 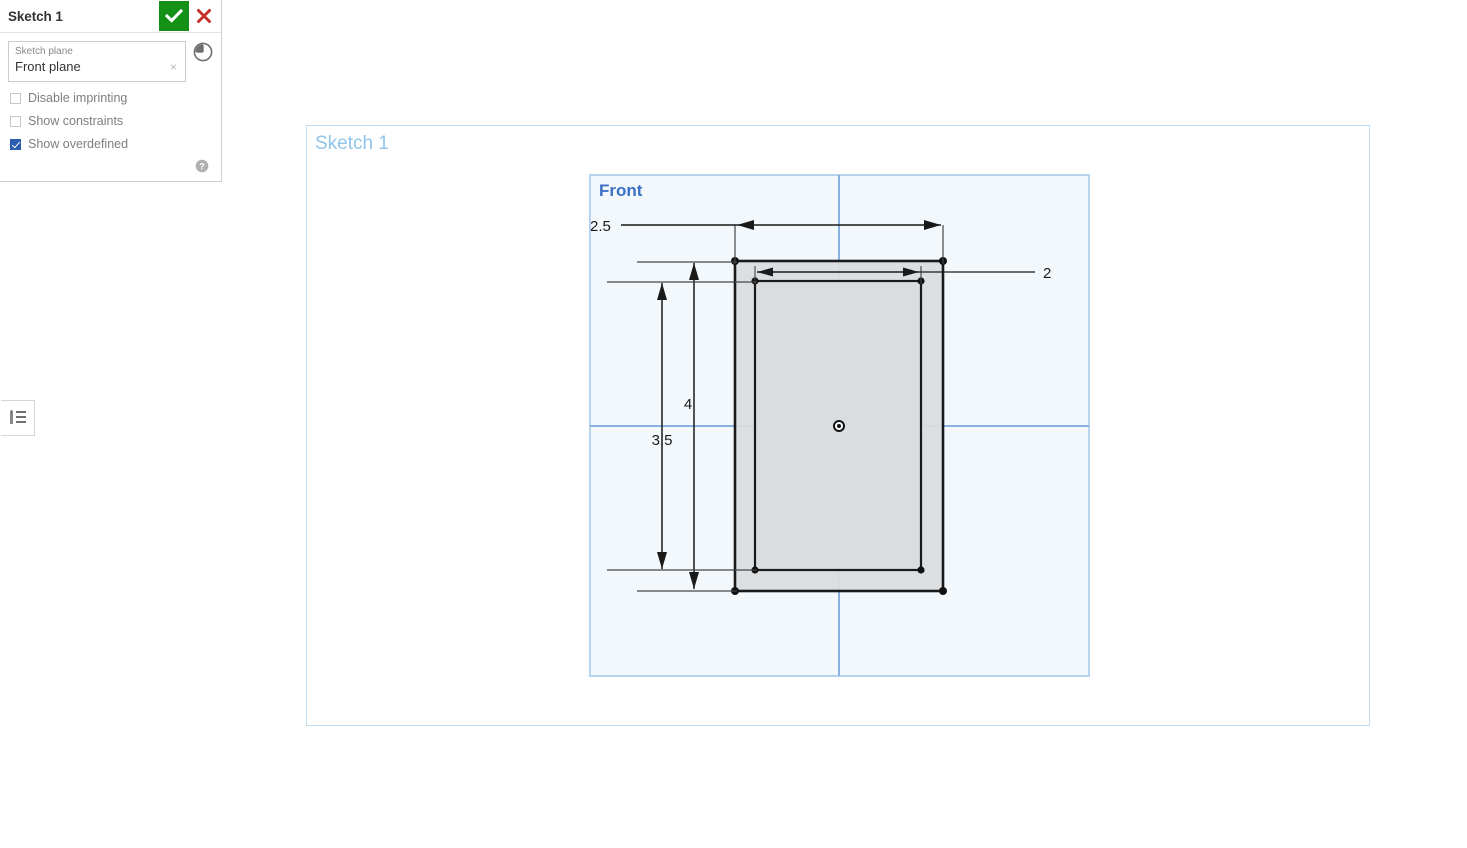 I want to click on dialog-titlebar: Sketch 1, so click(x=110, y=16).